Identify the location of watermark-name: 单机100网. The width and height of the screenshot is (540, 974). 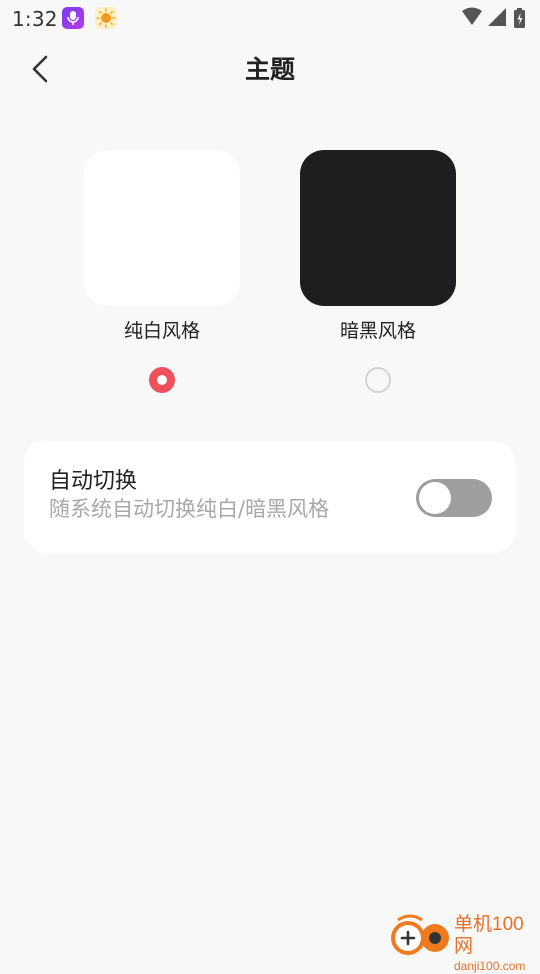
(489, 935).